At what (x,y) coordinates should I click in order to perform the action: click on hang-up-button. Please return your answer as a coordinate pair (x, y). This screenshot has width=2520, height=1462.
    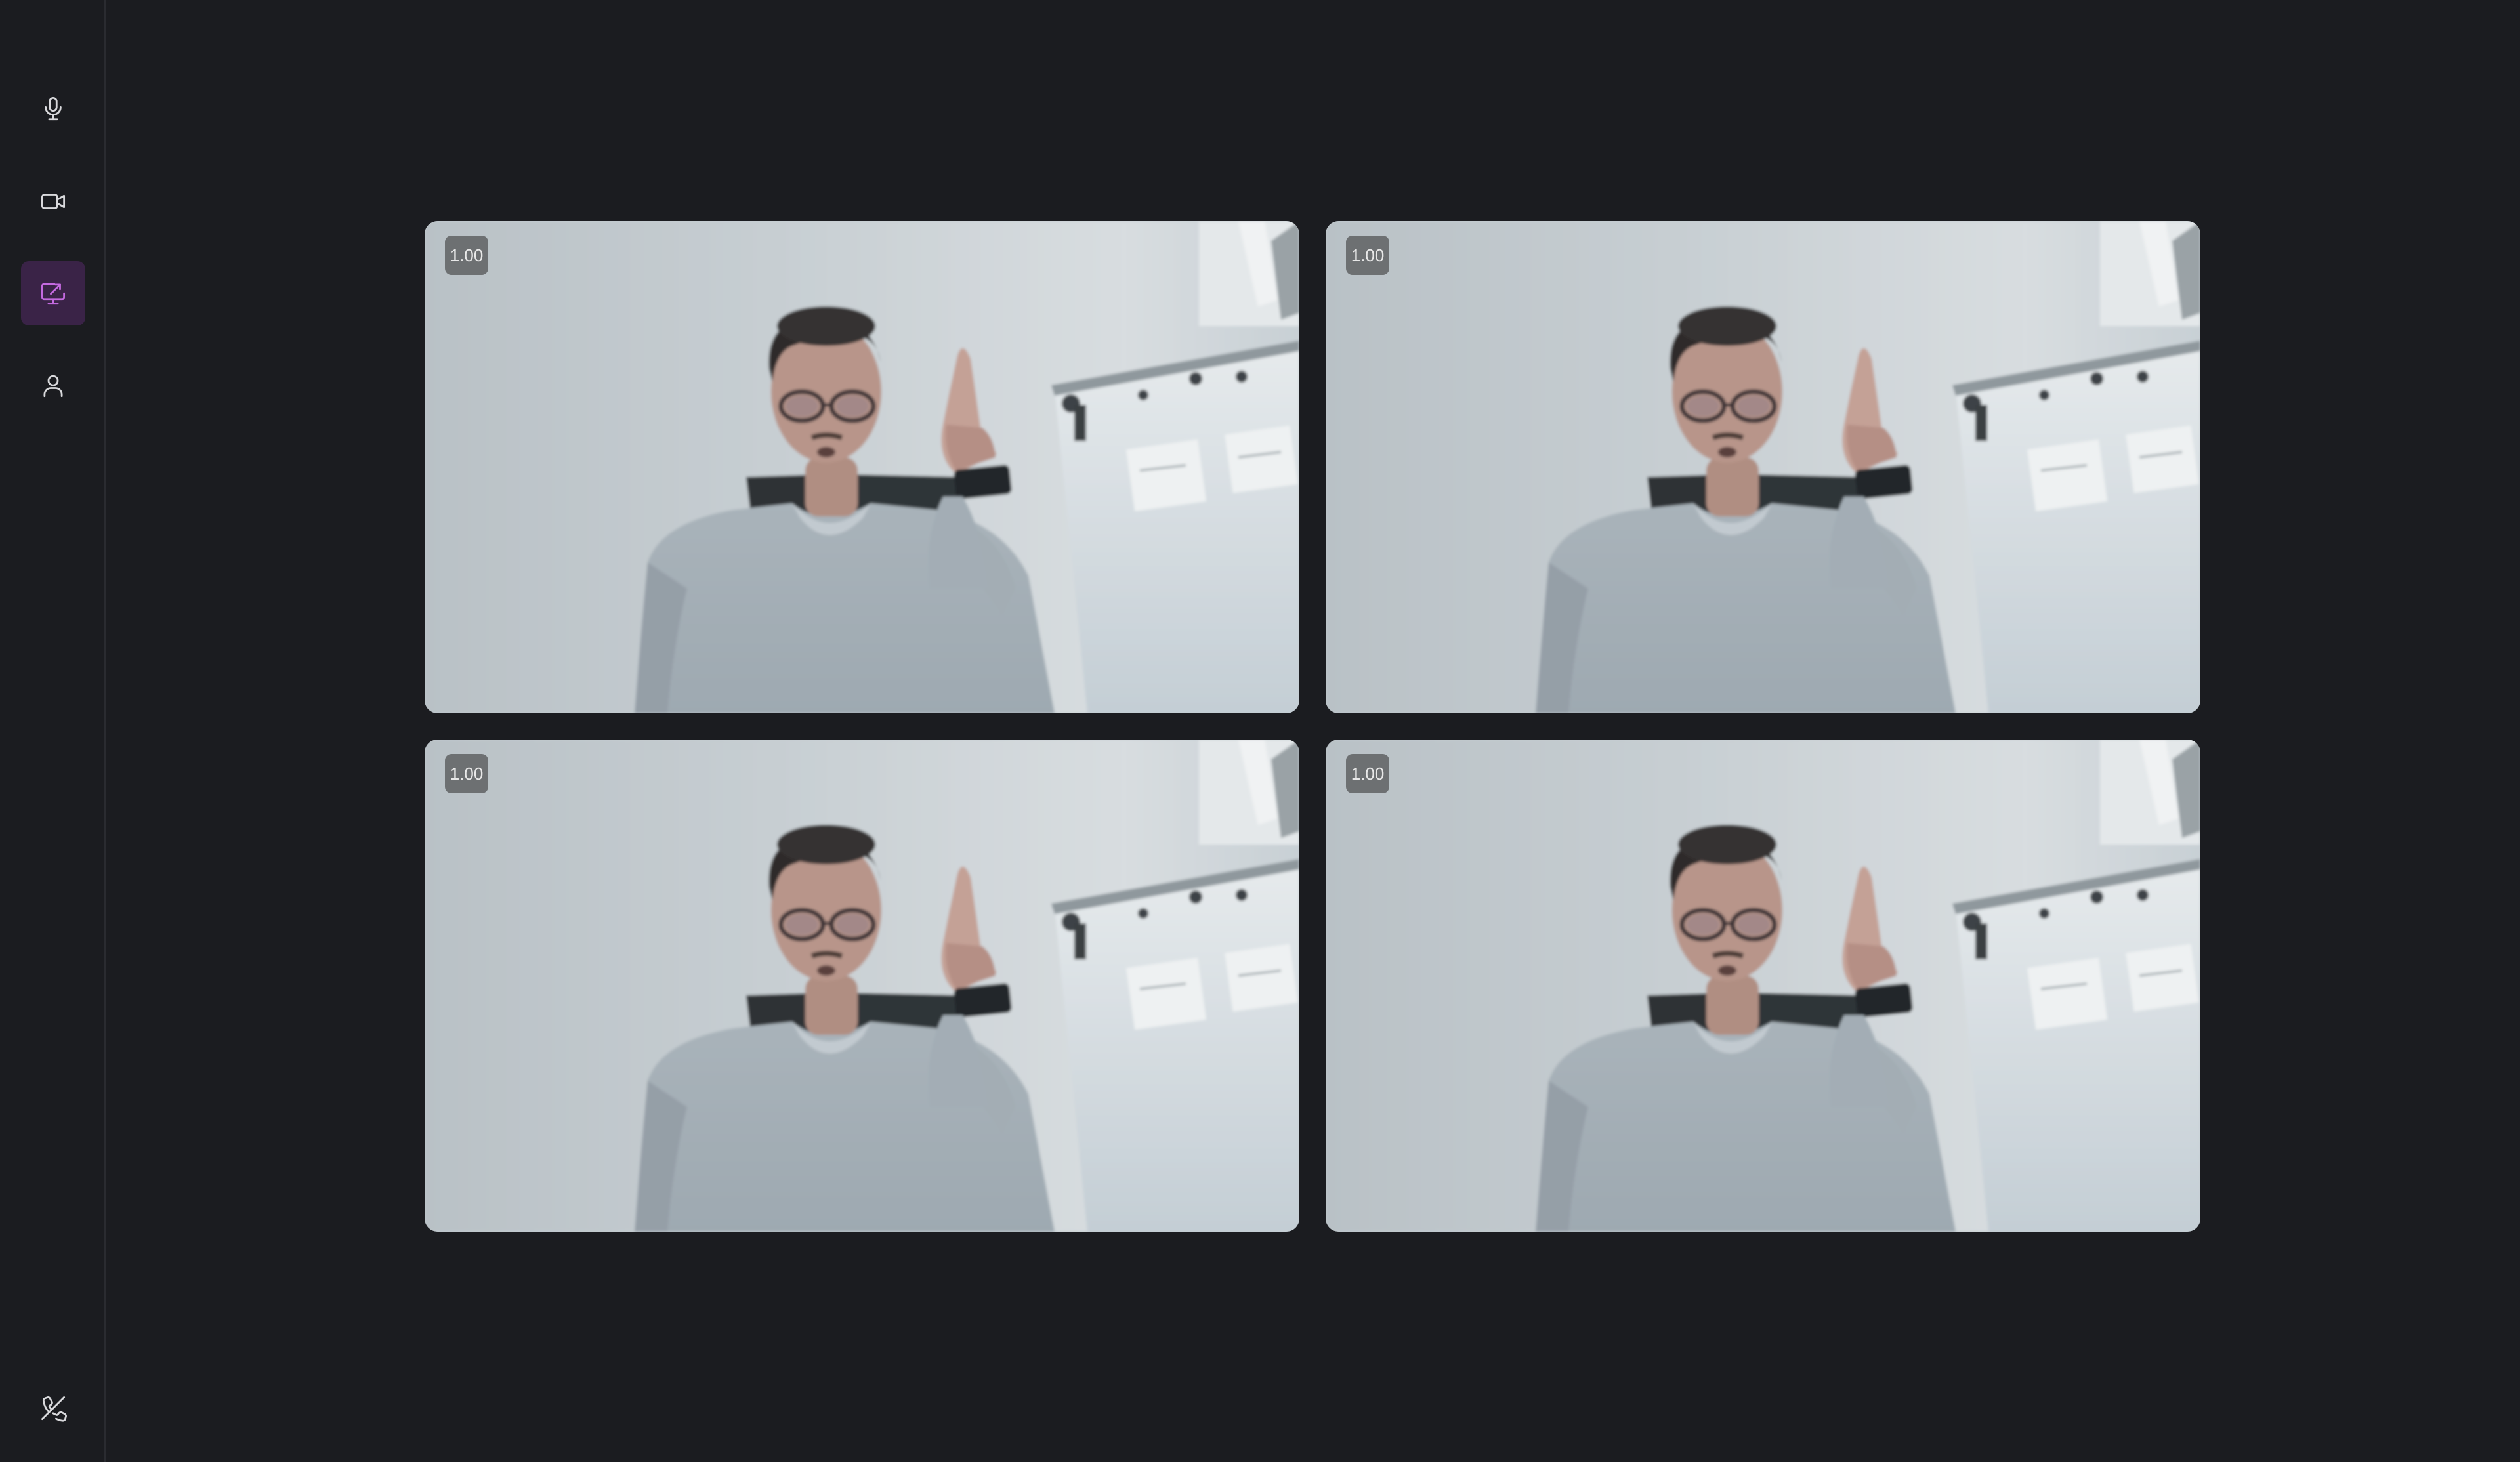
    Looking at the image, I should click on (53, 1408).